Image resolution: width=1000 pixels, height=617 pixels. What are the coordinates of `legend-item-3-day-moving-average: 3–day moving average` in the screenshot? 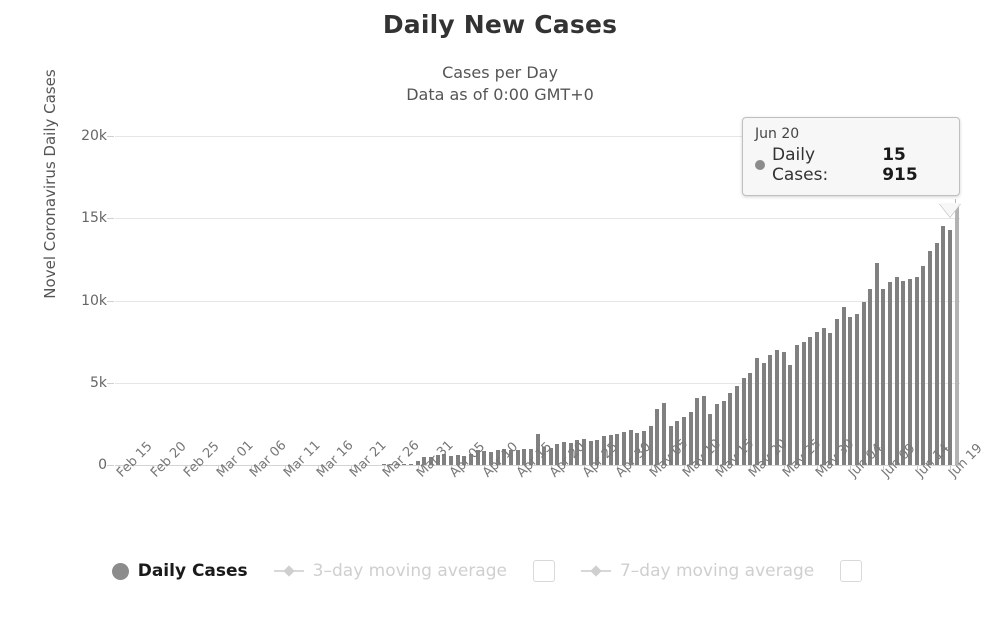 It's located at (390, 571).